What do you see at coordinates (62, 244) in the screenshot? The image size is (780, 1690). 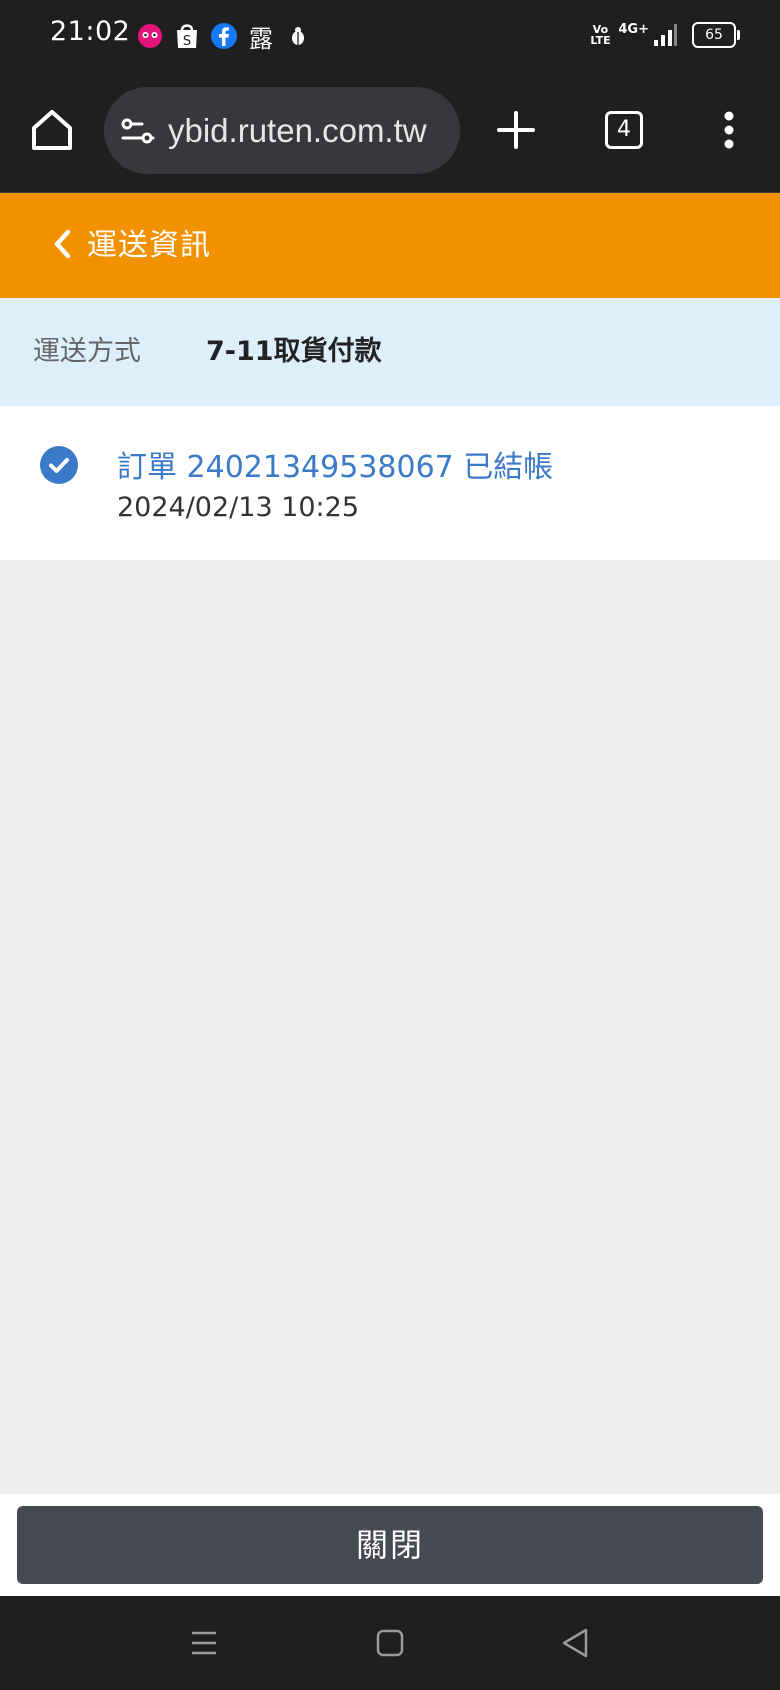 I see `chevron-left-icon` at bounding box center [62, 244].